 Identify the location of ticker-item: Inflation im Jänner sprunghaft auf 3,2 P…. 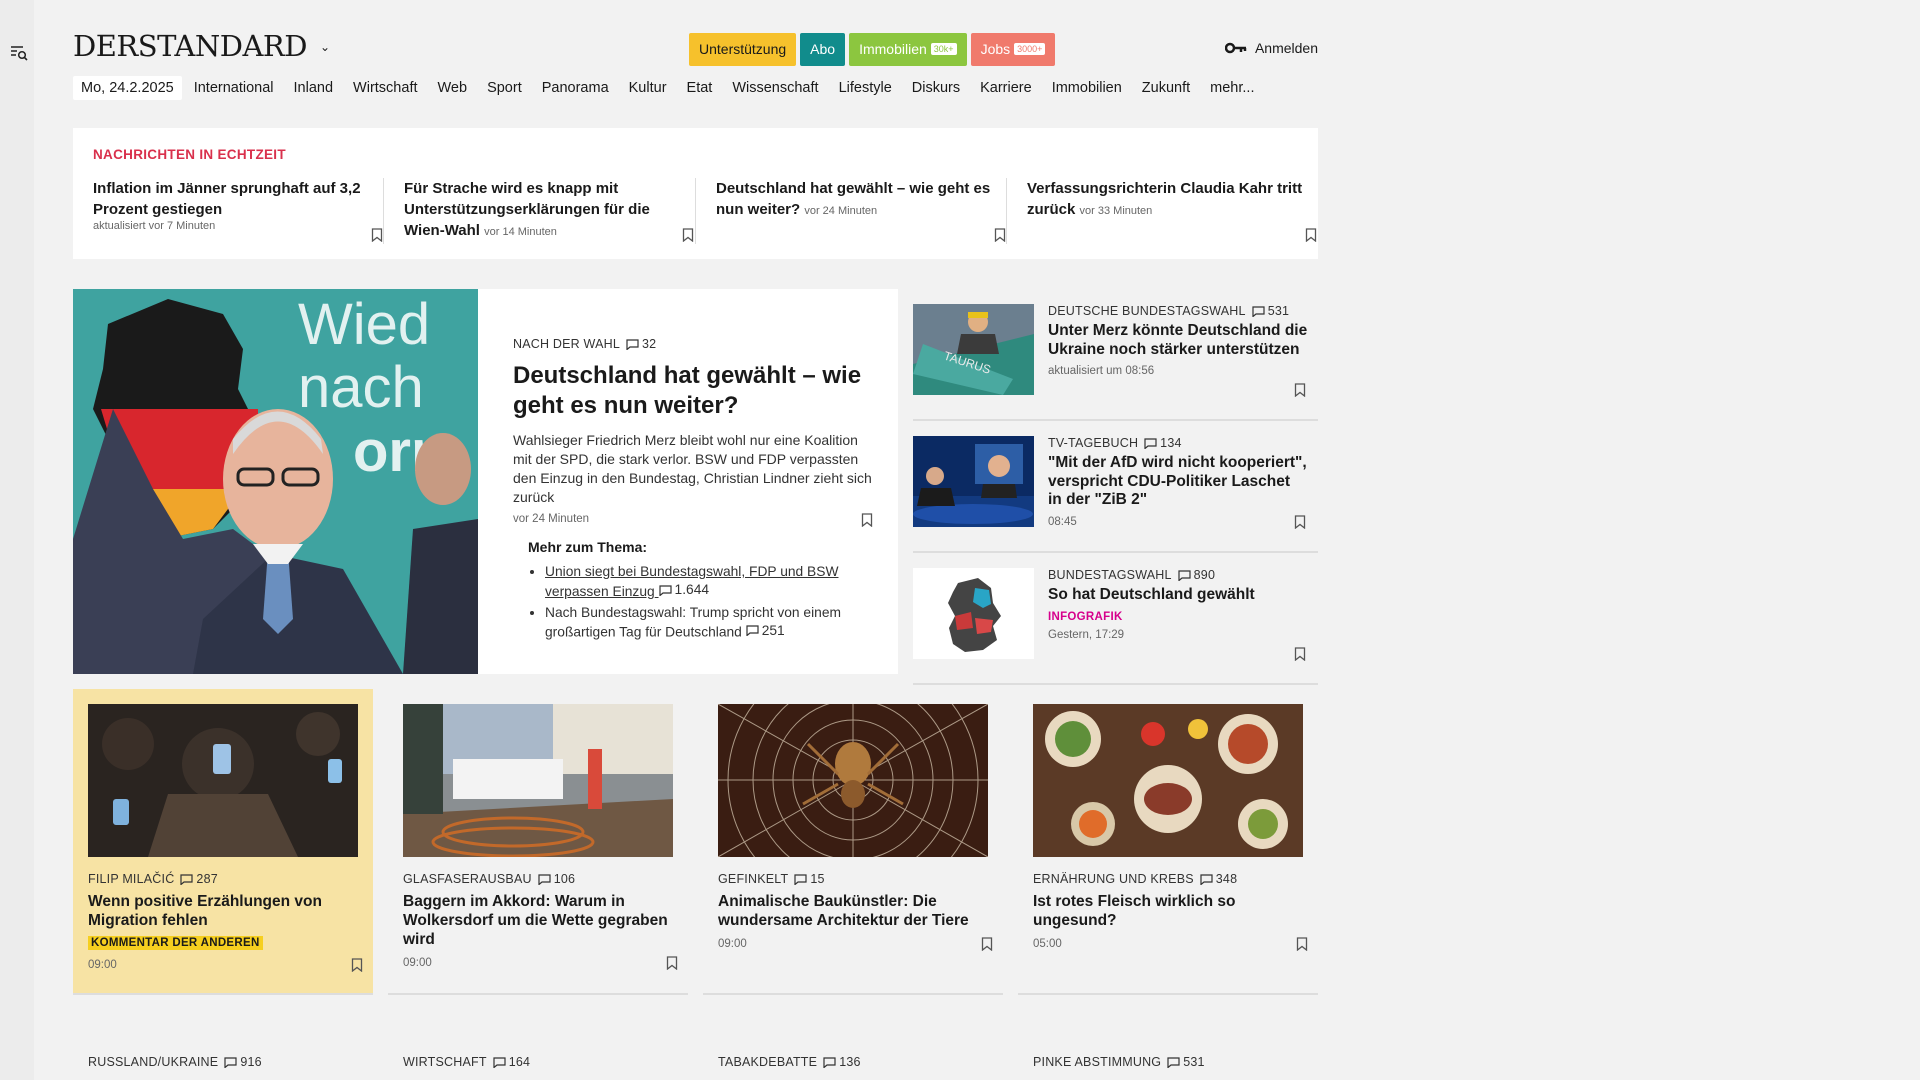
(238, 211).